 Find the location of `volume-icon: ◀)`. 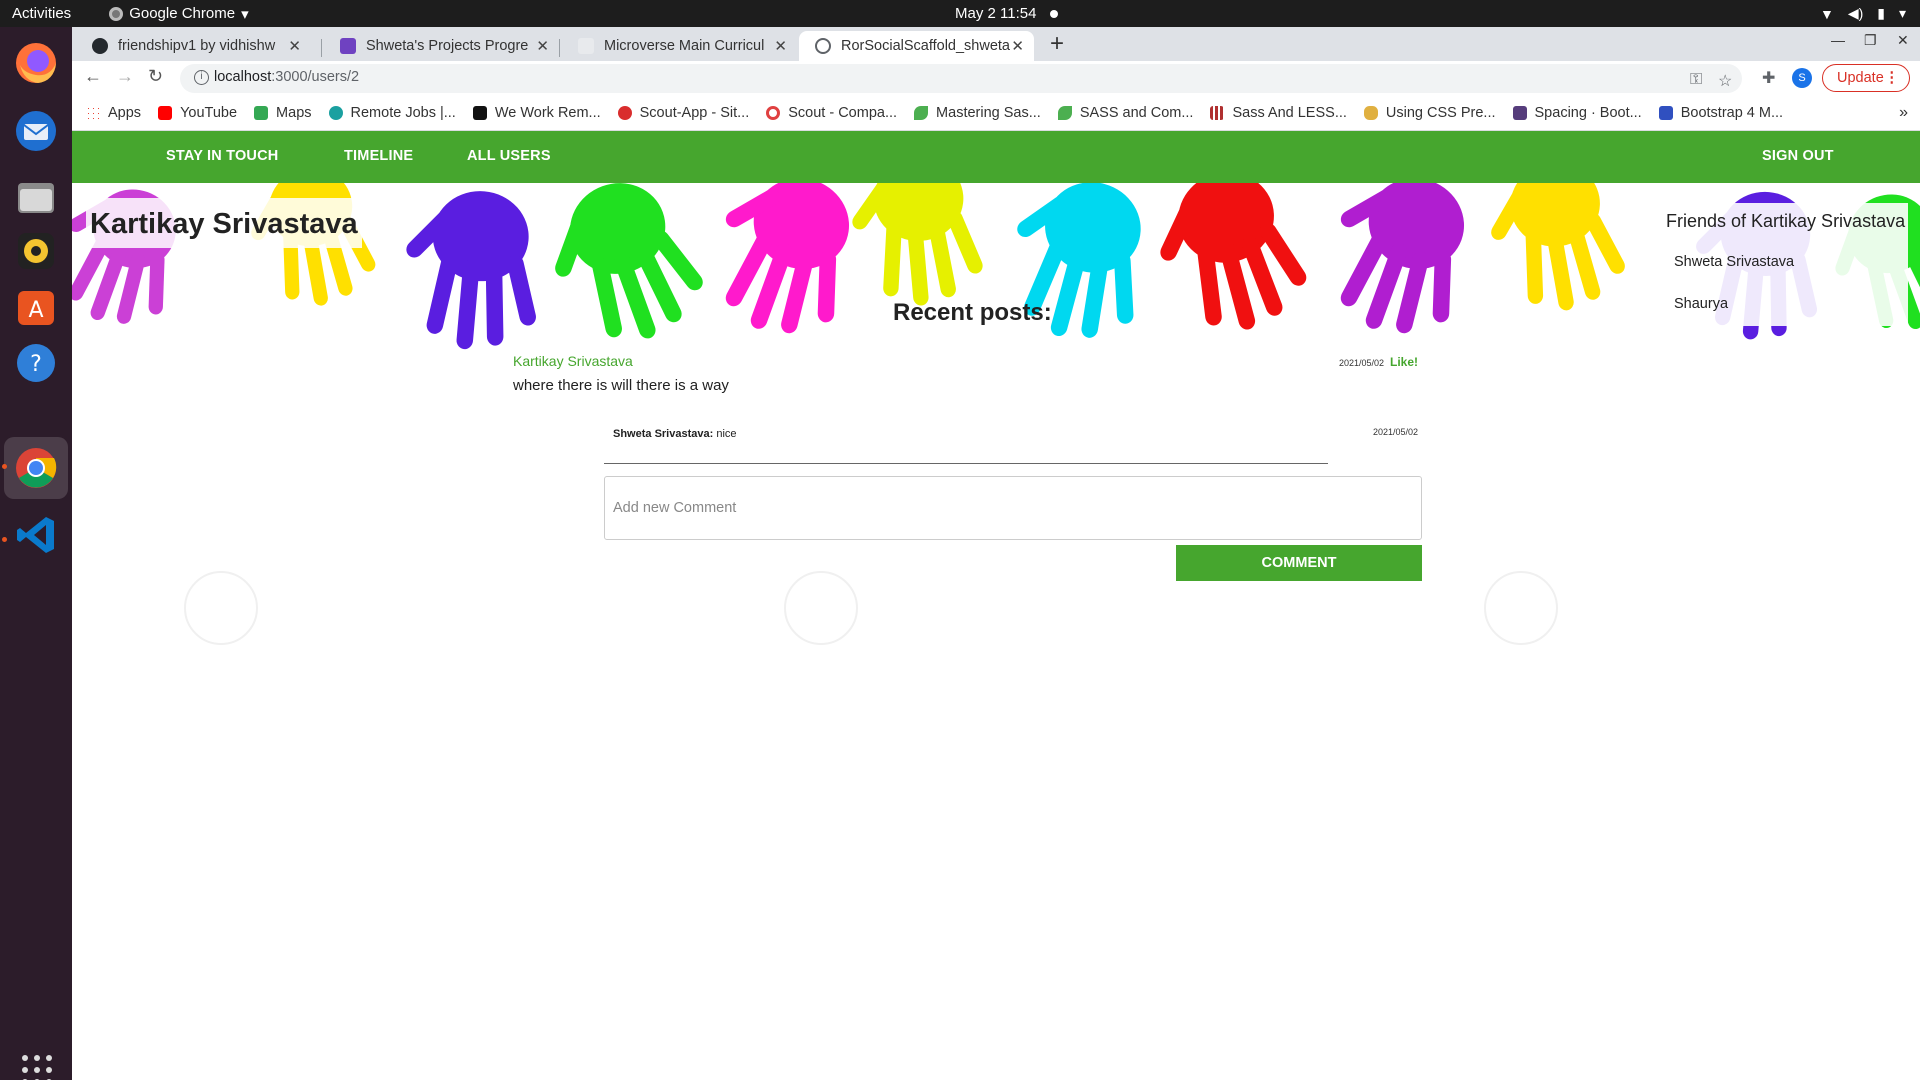

volume-icon: ◀) is located at coordinates (1855, 13).